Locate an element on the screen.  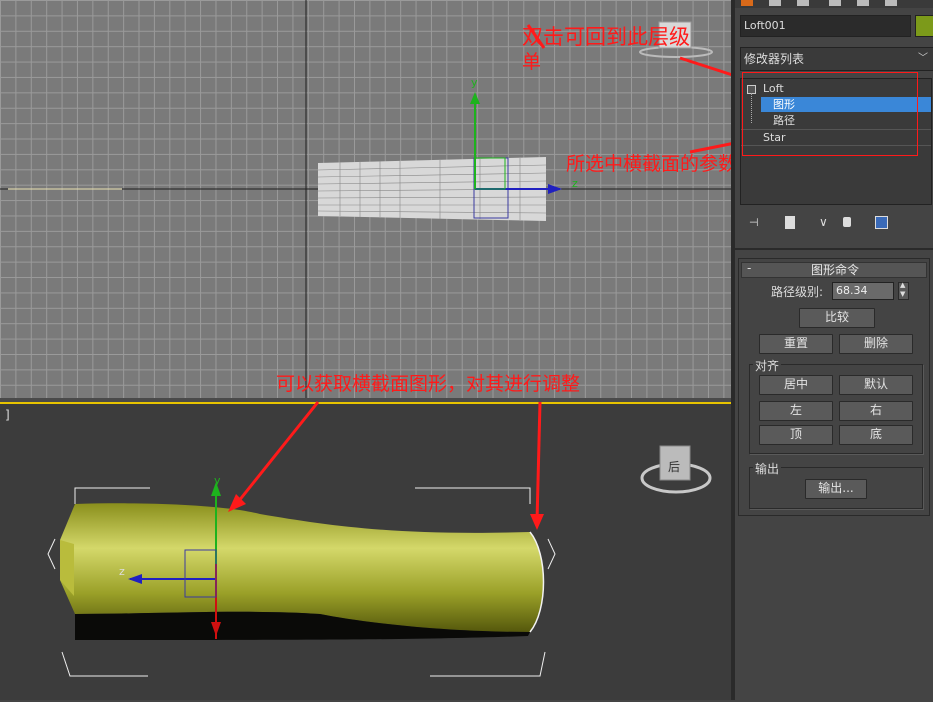
annotation-selected-params: 所选中横截面的参数 is located at coordinates (652, 164).